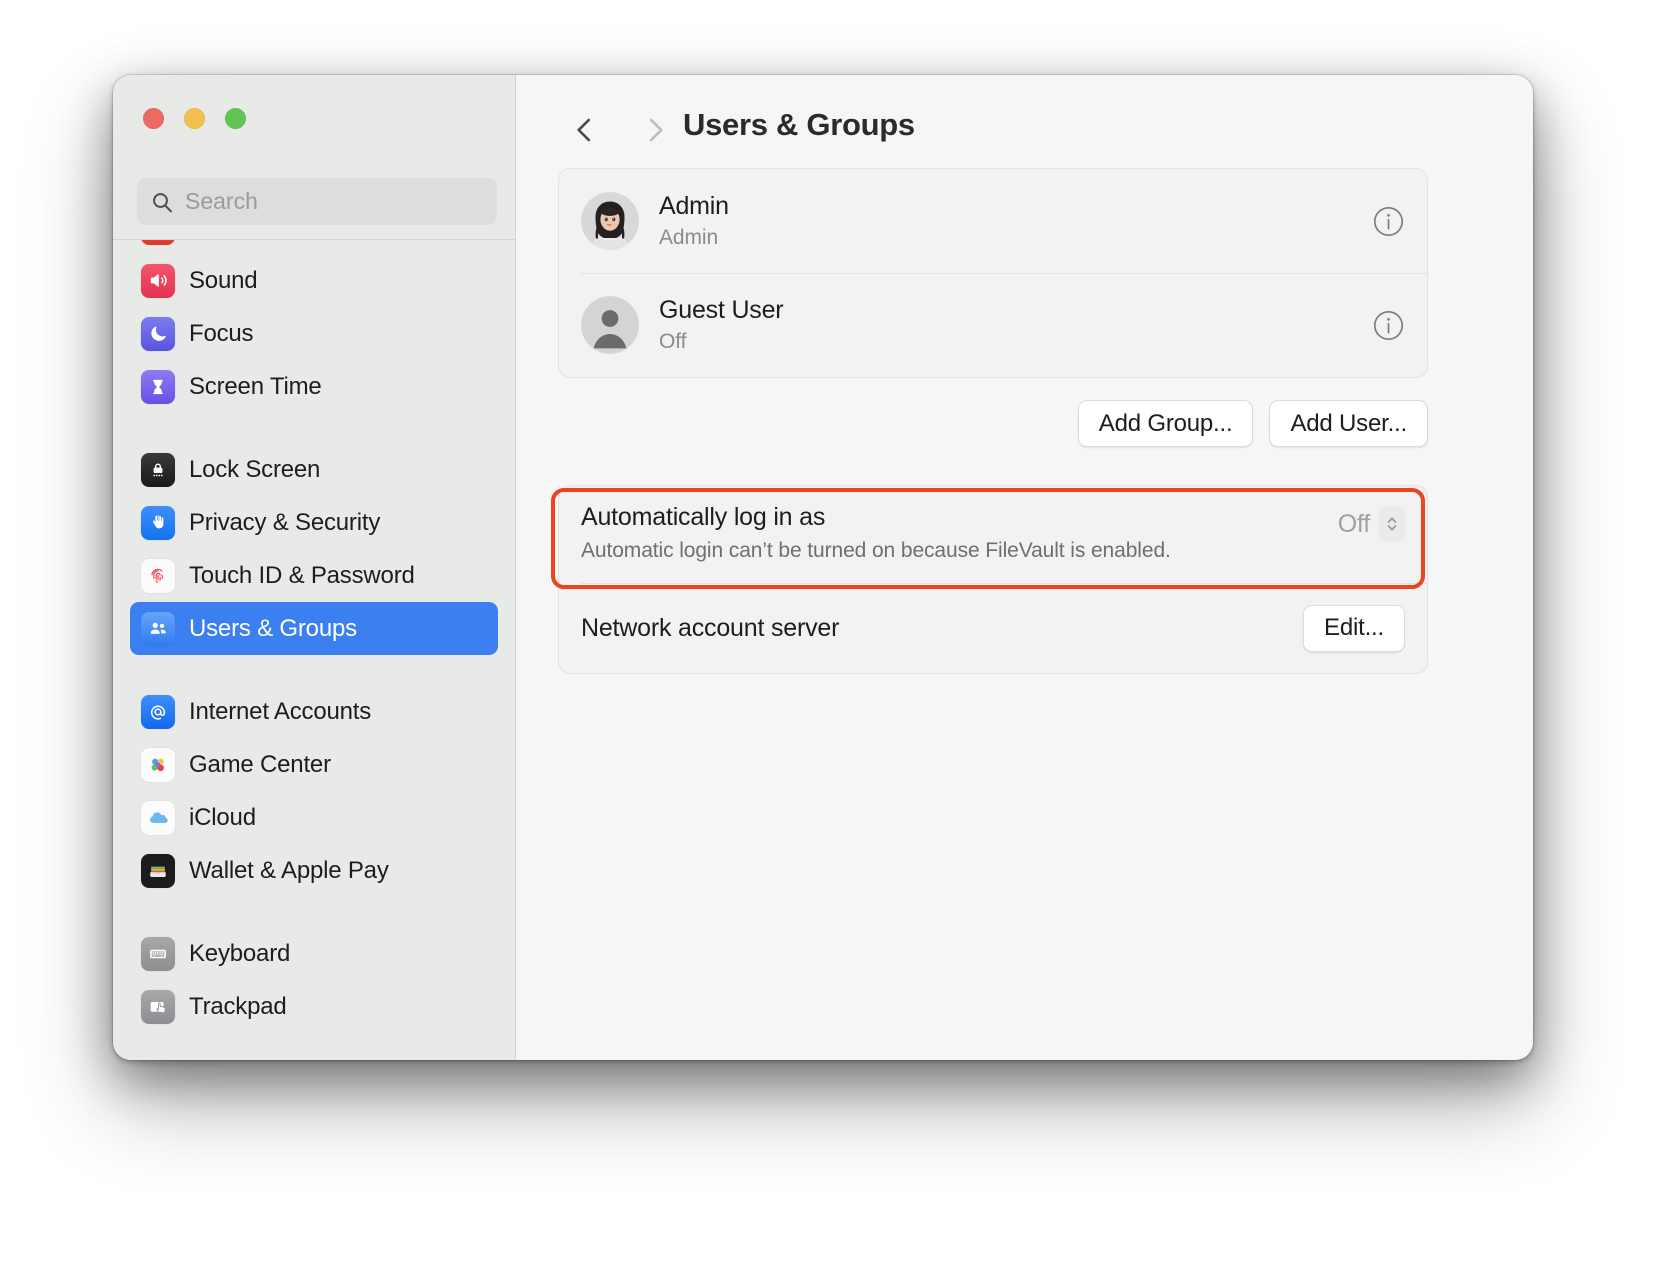  What do you see at coordinates (240, 953) in the screenshot?
I see `sidebar-item-label: Keyboard` at bounding box center [240, 953].